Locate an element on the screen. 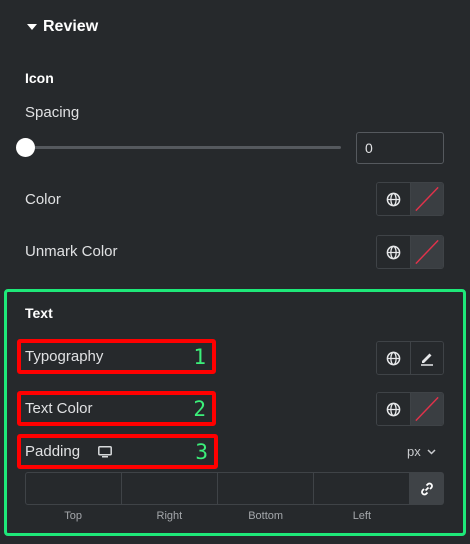 Image resolution: width=470 pixels, height=544 pixels. color-control is located at coordinates (410, 199).